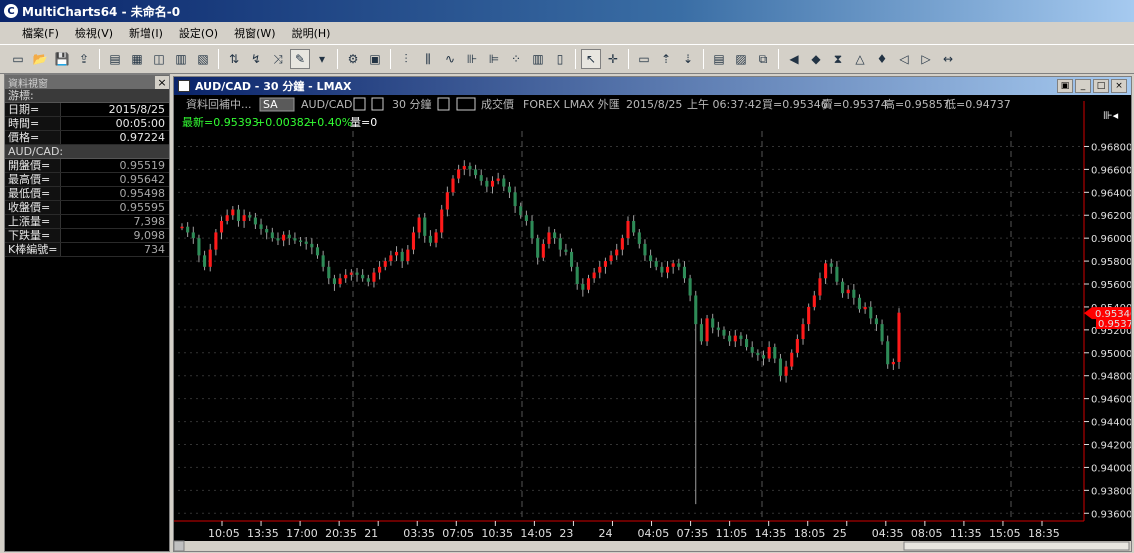 The width and height of the screenshot is (1134, 553). Describe the element at coordinates (40, 33) in the screenshot. I see `menu-item-0: 檔案(F)` at that location.